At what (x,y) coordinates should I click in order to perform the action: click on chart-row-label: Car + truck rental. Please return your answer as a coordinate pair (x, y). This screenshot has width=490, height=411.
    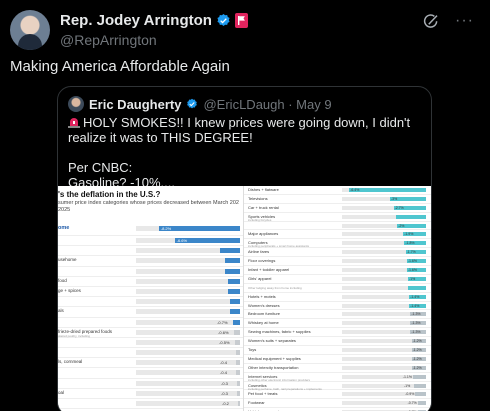
    Looking at the image, I should click on (263, 207).